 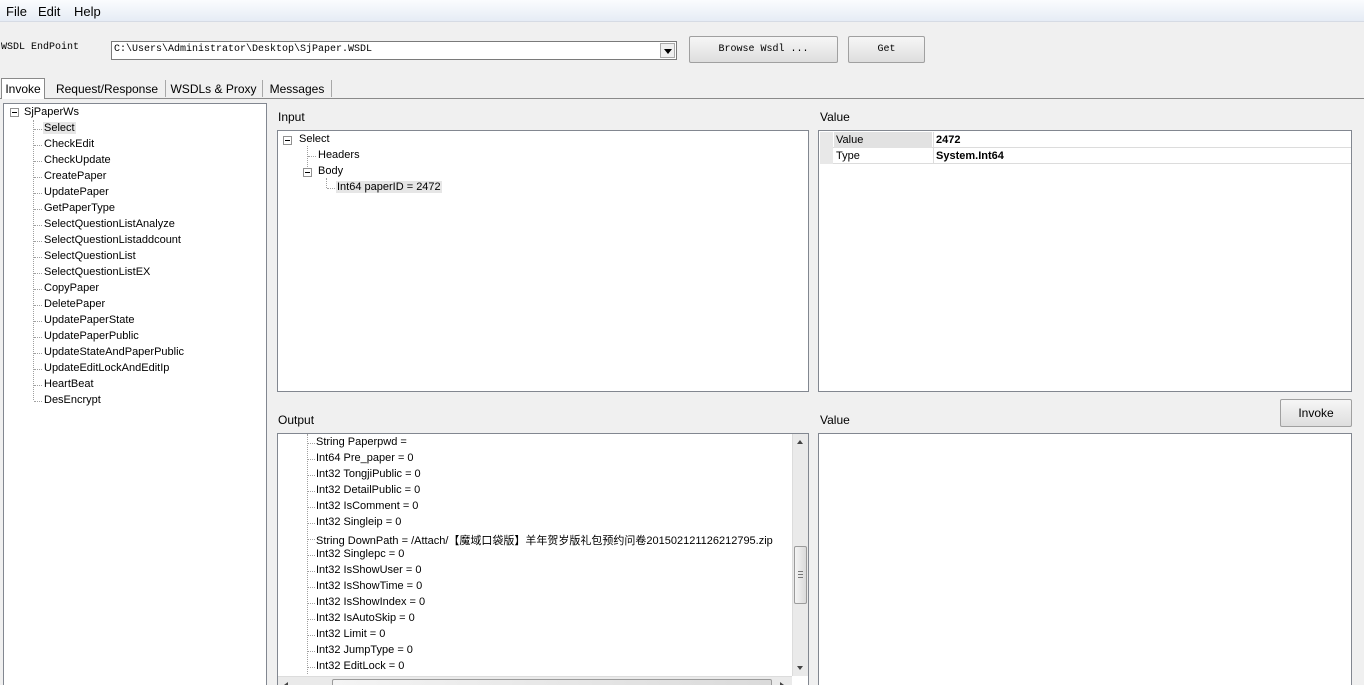 What do you see at coordinates (361, 442) in the screenshot?
I see `output-item: String Paperpwd =` at bounding box center [361, 442].